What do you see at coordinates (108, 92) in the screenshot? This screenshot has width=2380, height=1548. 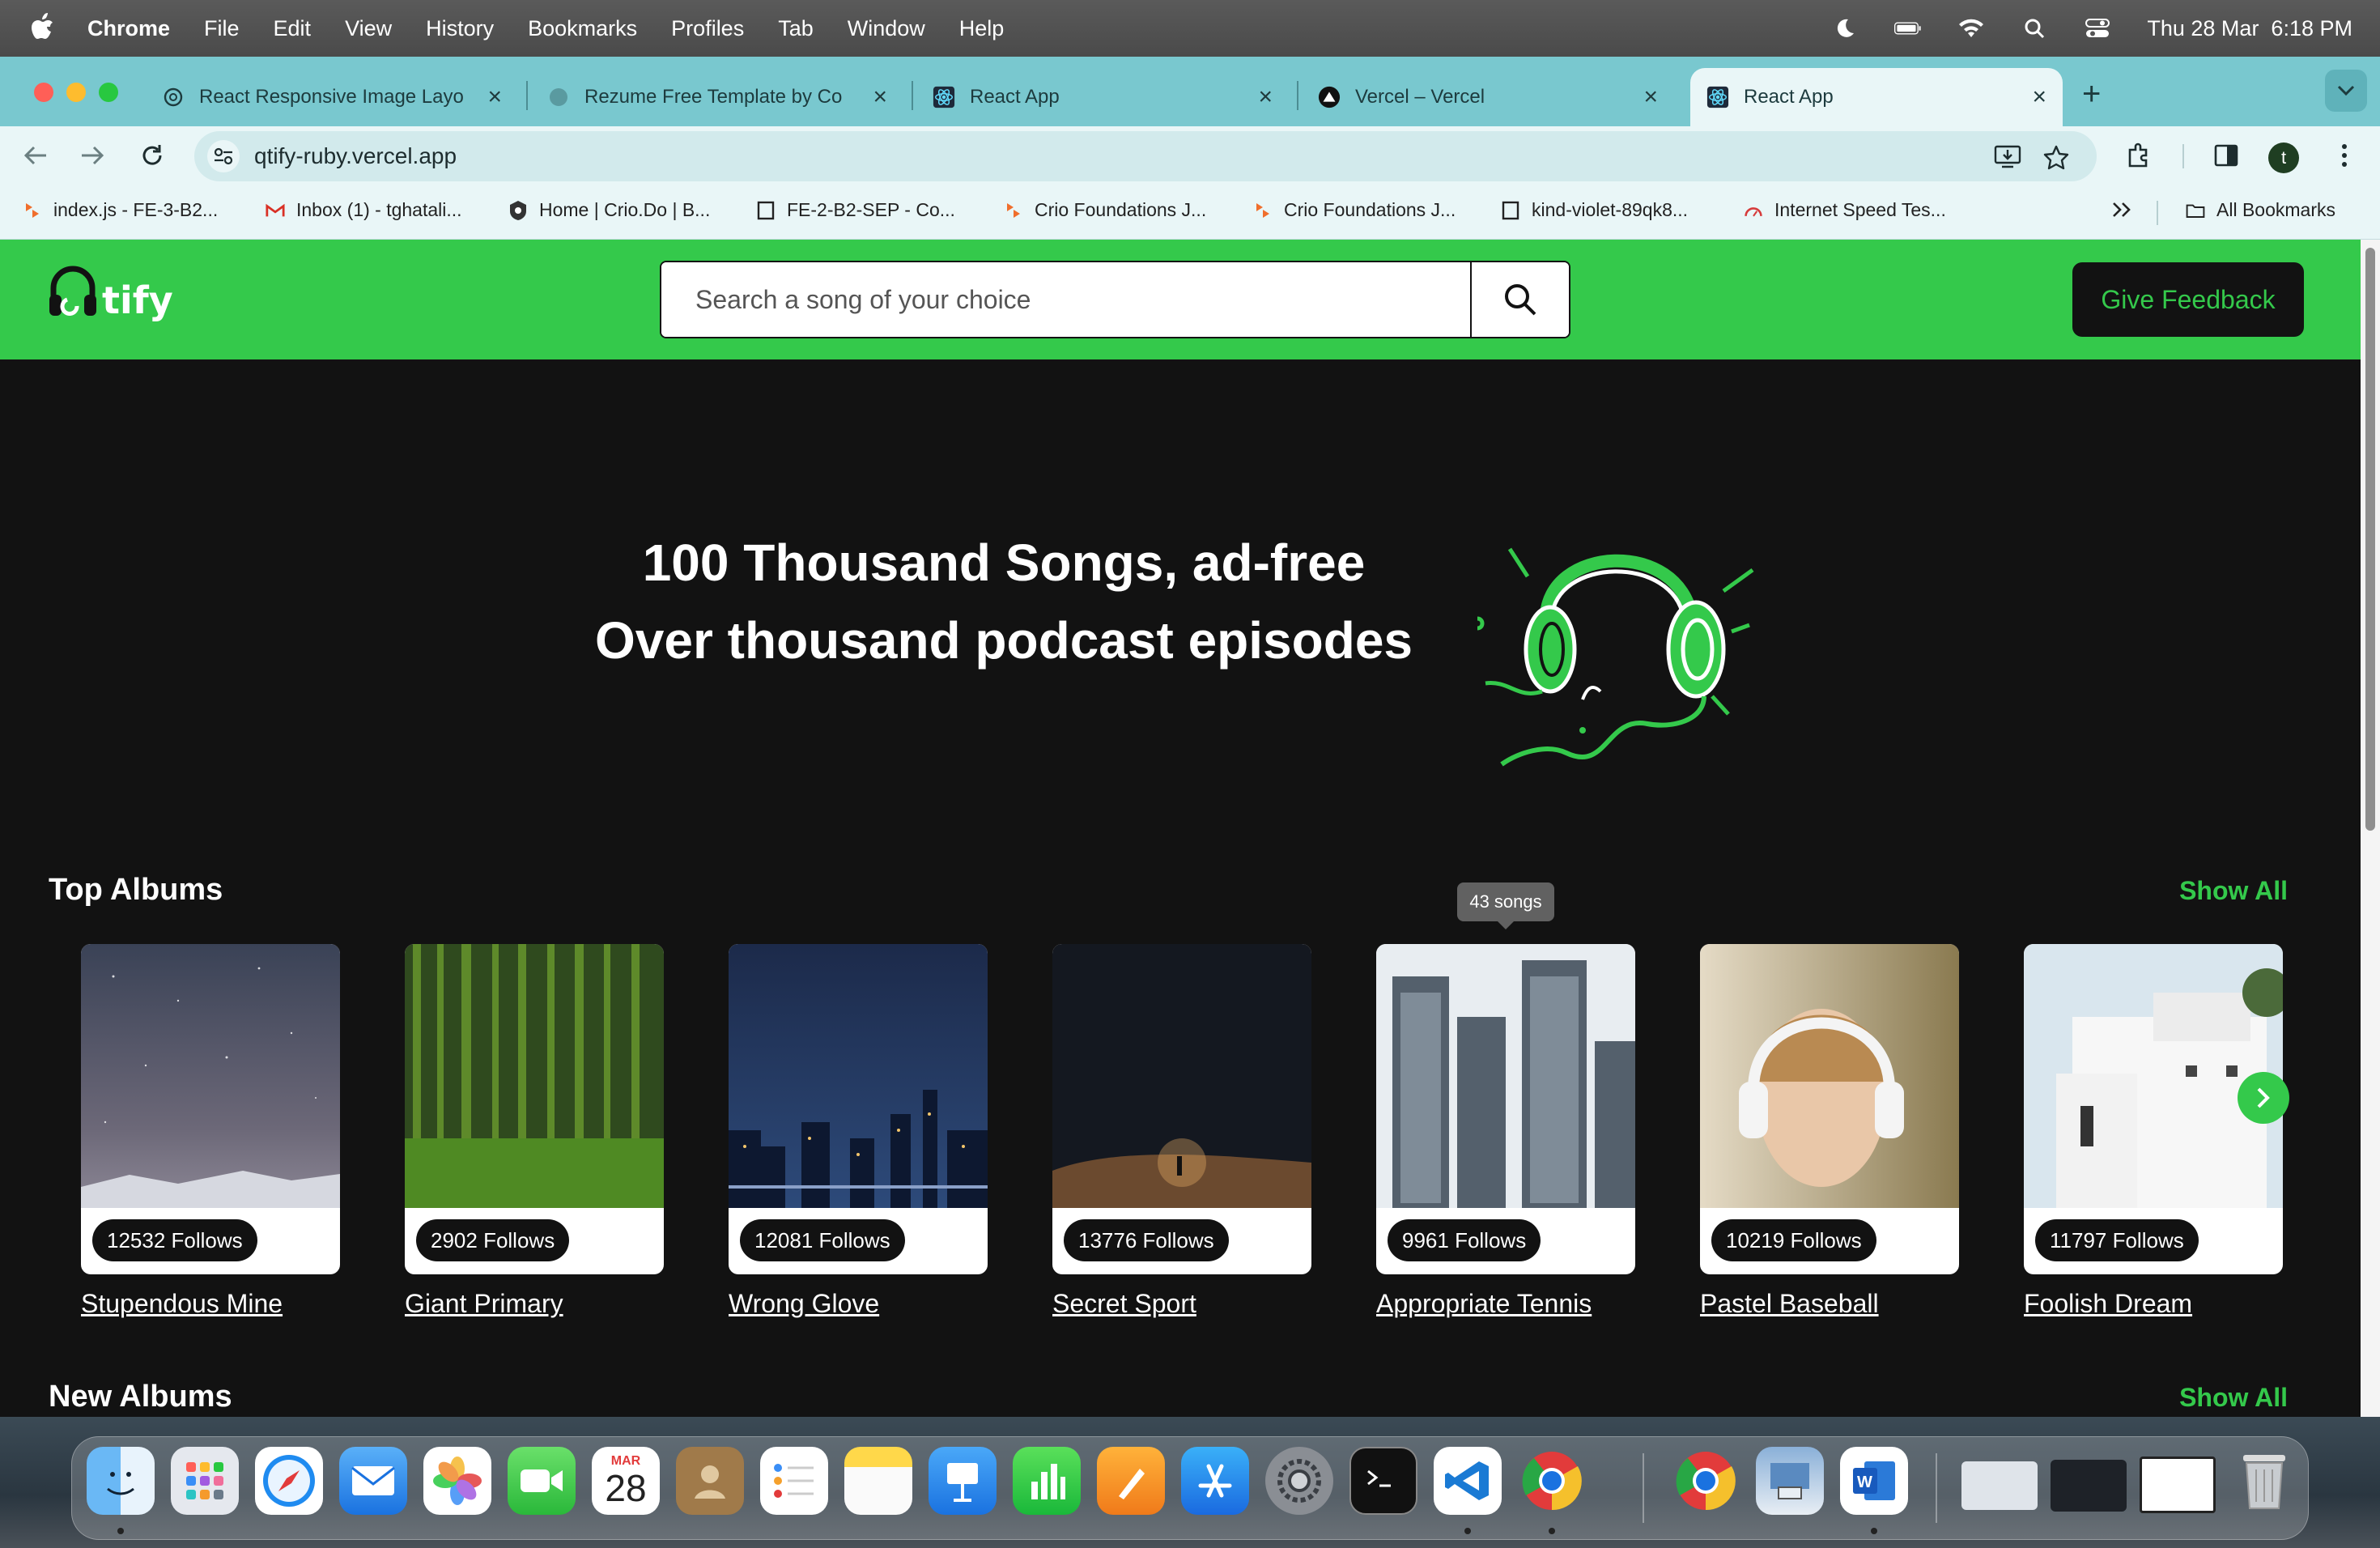 I see `zoom-window-button` at bounding box center [108, 92].